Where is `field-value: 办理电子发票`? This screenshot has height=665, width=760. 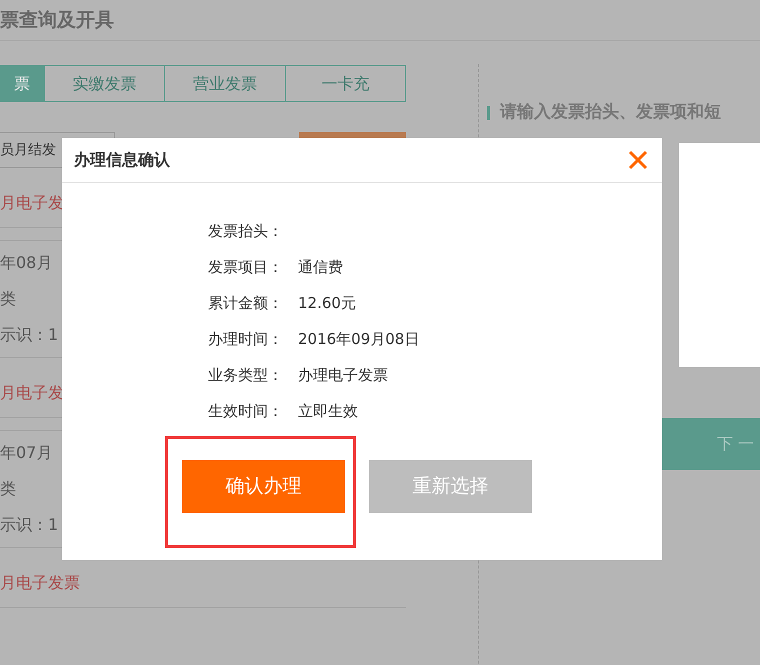 field-value: 办理电子发票 is located at coordinates (343, 375).